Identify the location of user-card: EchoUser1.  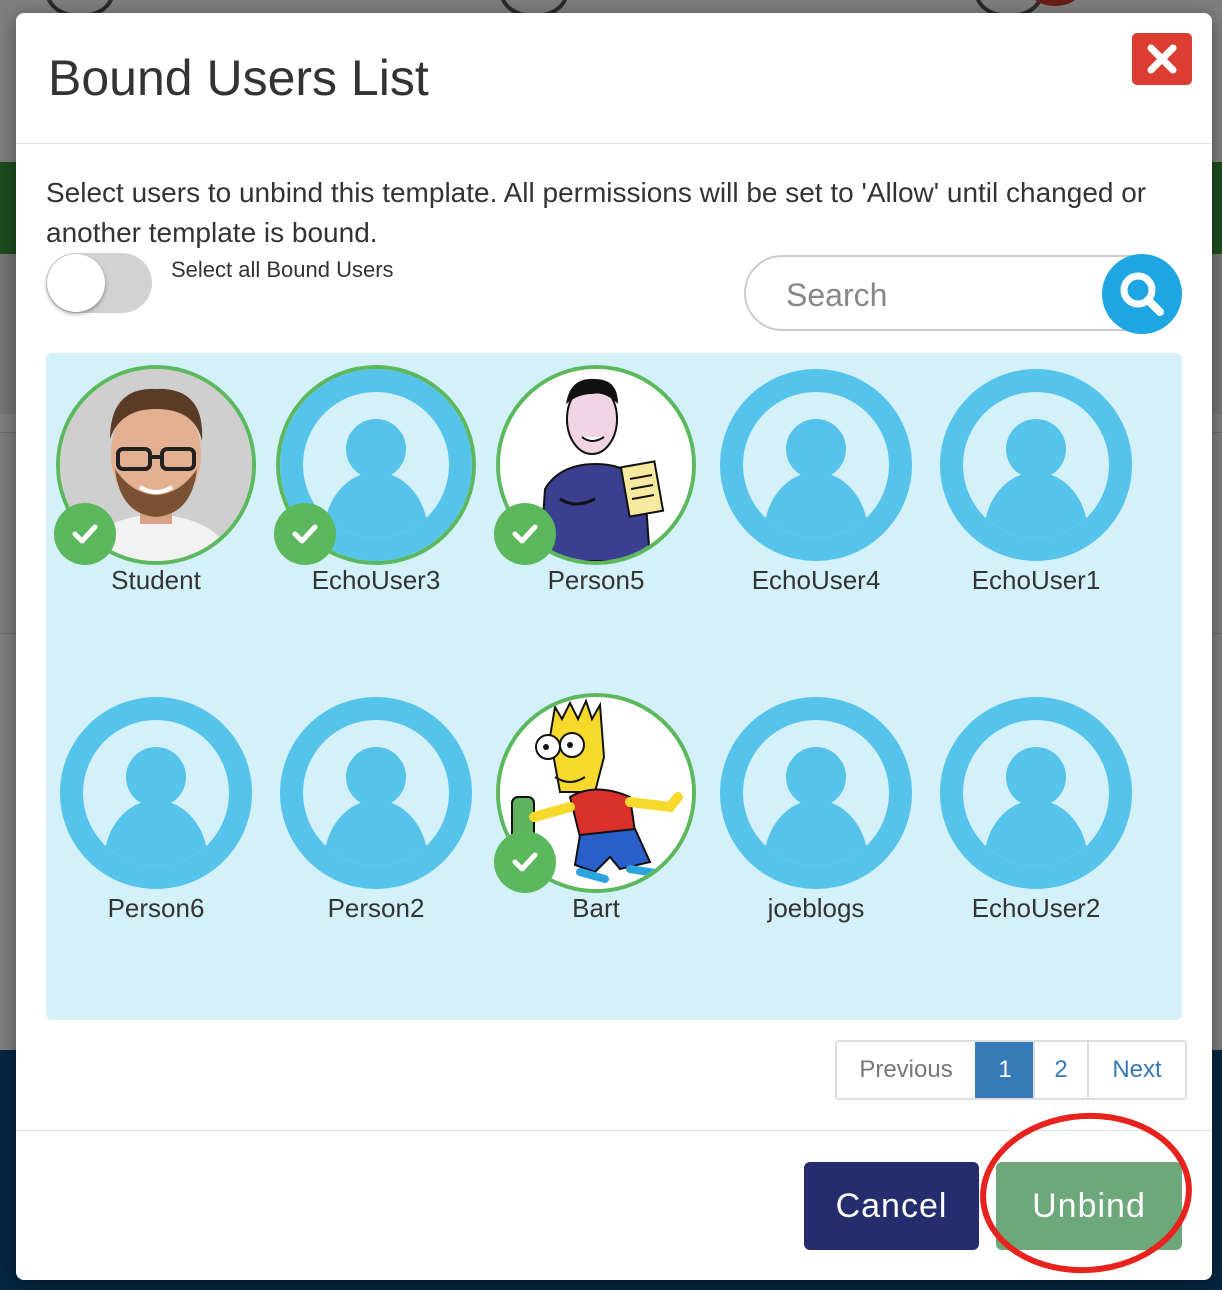
(1036, 485).